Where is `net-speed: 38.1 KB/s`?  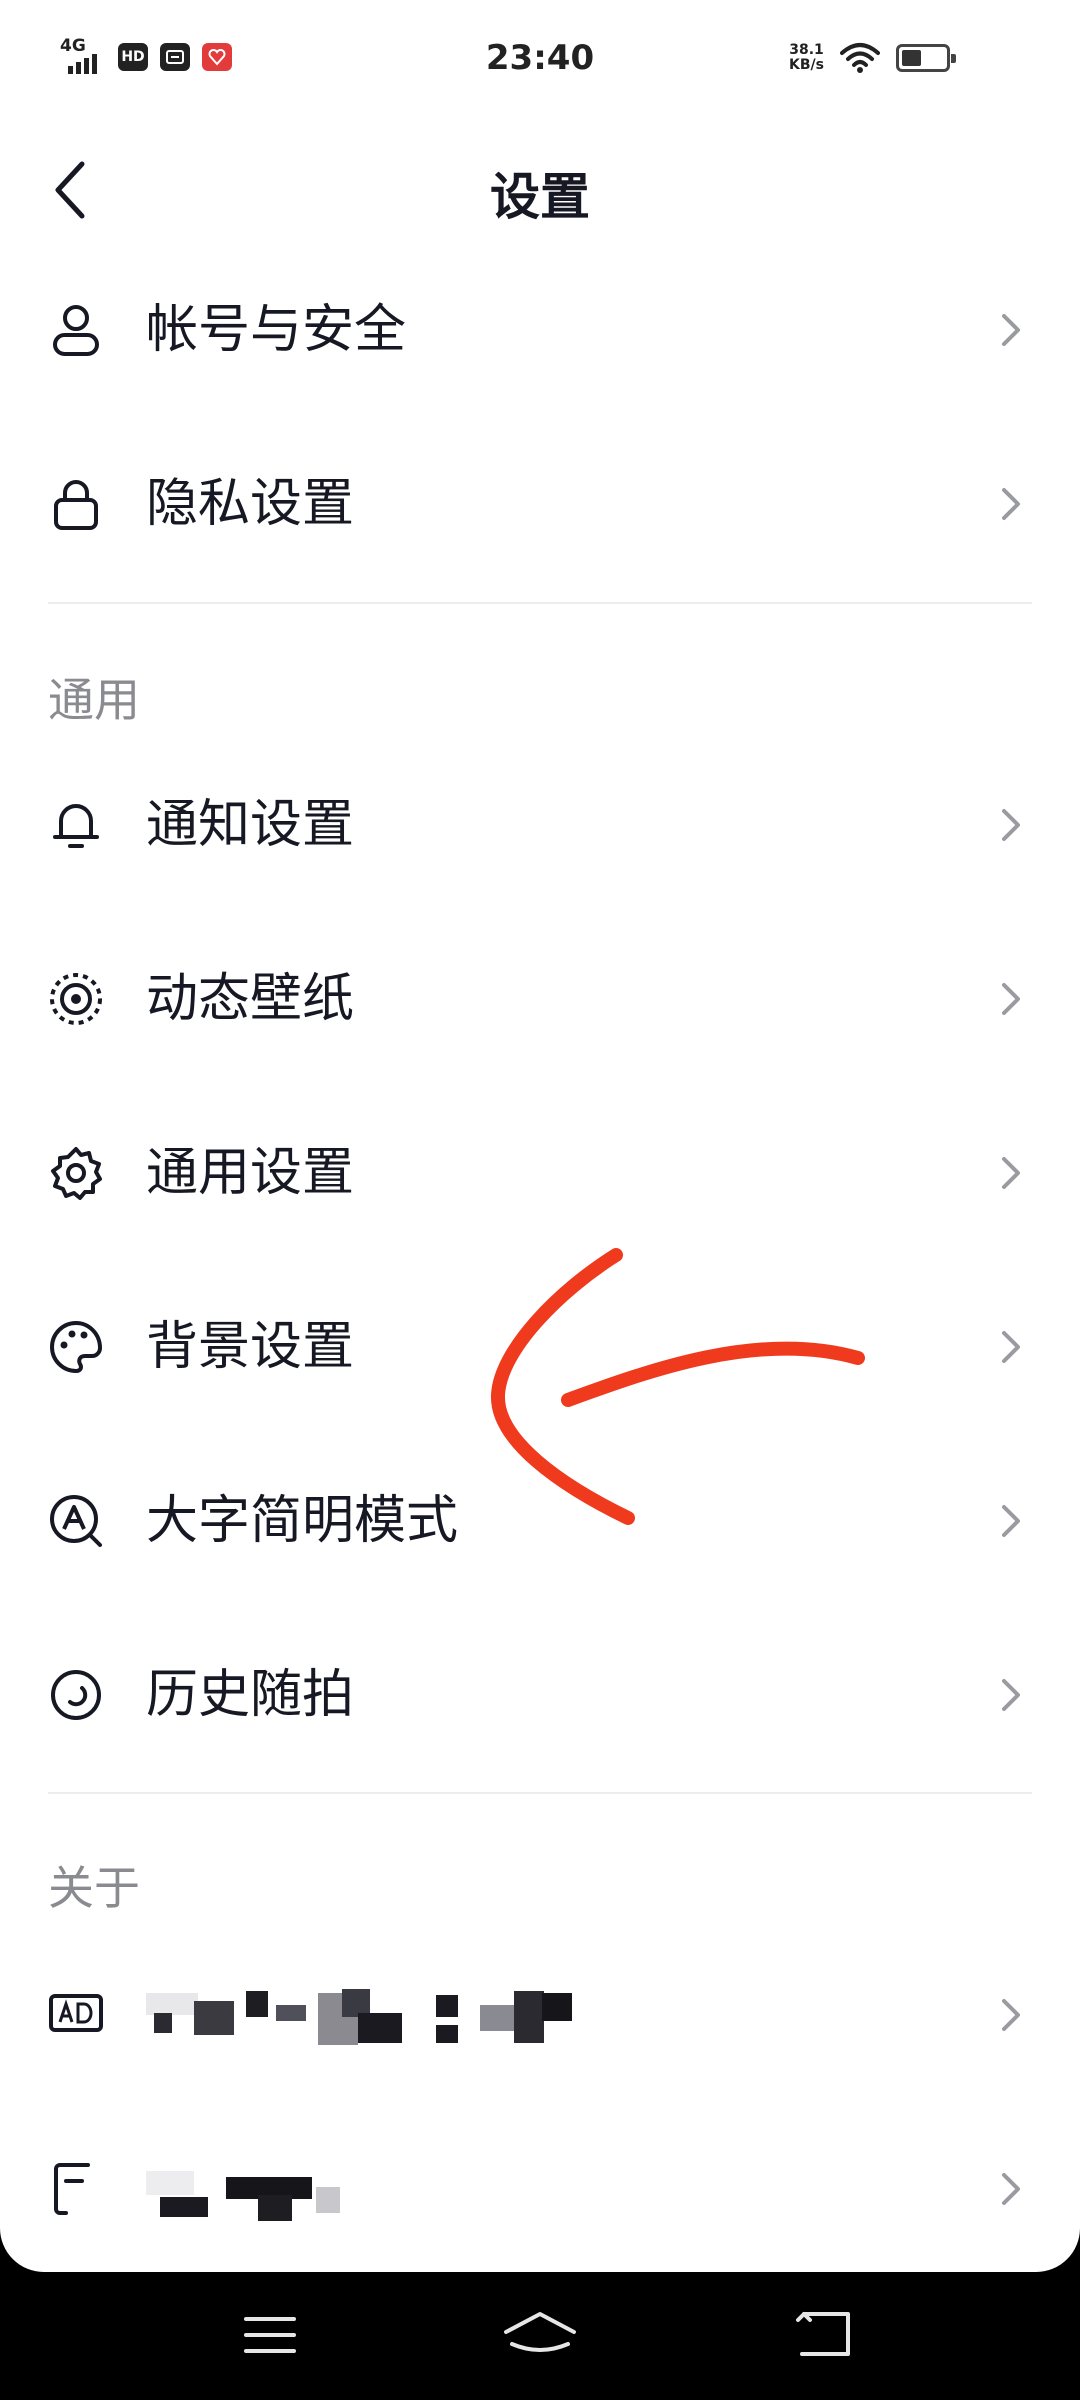 net-speed: 38.1 KB/s is located at coordinates (806, 57).